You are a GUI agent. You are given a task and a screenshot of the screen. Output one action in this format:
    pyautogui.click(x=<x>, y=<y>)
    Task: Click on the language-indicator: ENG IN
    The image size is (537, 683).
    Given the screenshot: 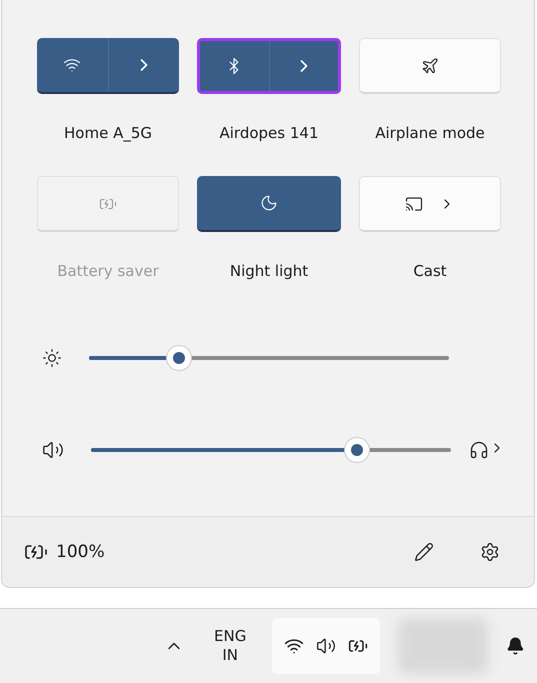 What is the action you would take?
    pyautogui.click(x=230, y=646)
    